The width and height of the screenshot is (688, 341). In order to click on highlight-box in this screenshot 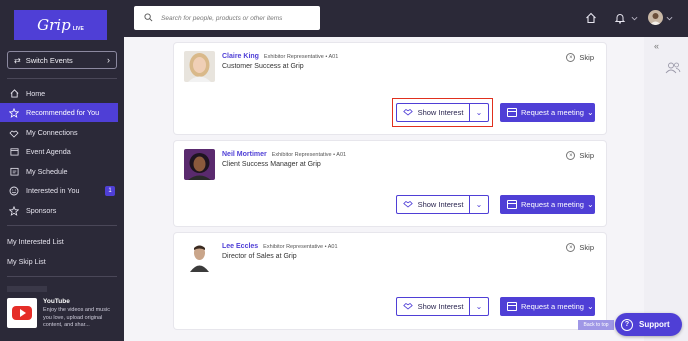, I will do `click(442, 112)`.